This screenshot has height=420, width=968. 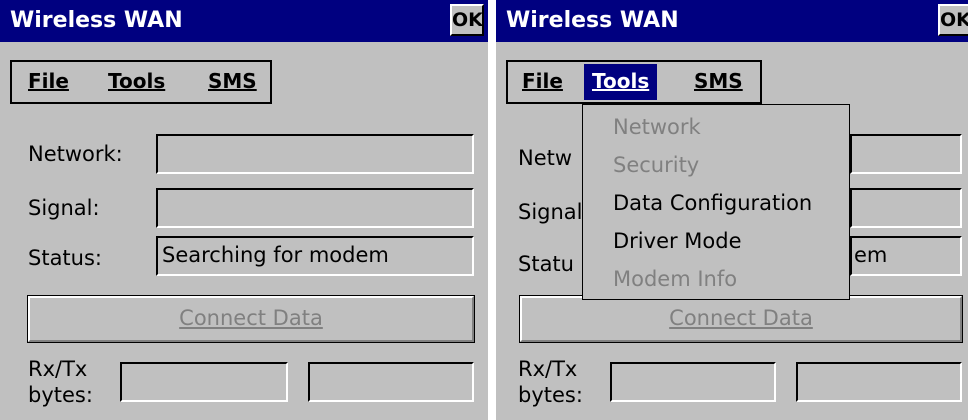 What do you see at coordinates (75, 154) in the screenshot?
I see `network-label: Network:` at bounding box center [75, 154].